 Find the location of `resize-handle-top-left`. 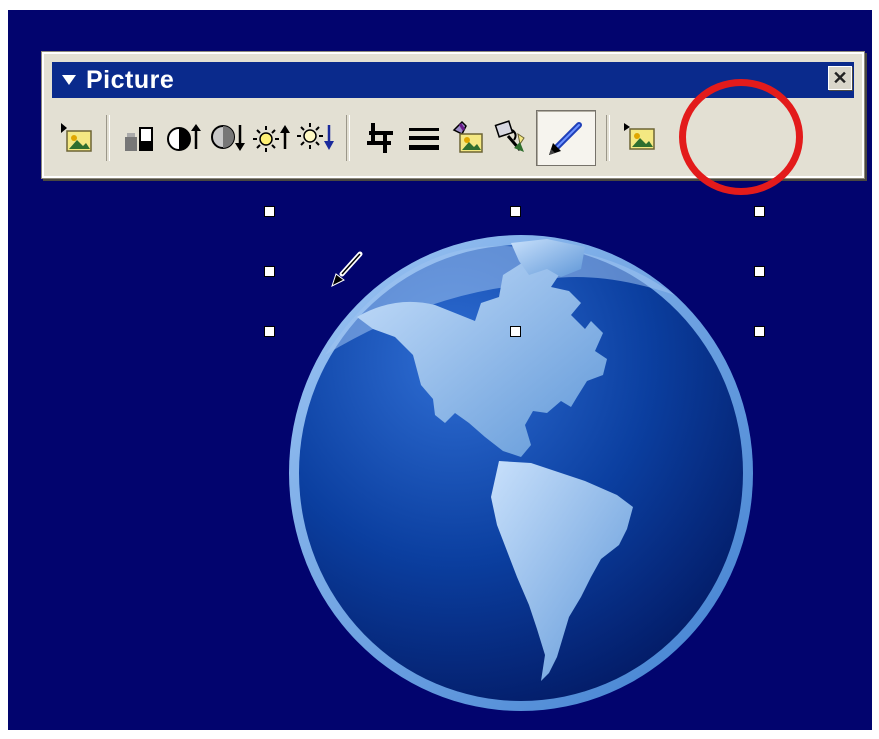

resize-handle-top-left is located at coordinates (269, 211).